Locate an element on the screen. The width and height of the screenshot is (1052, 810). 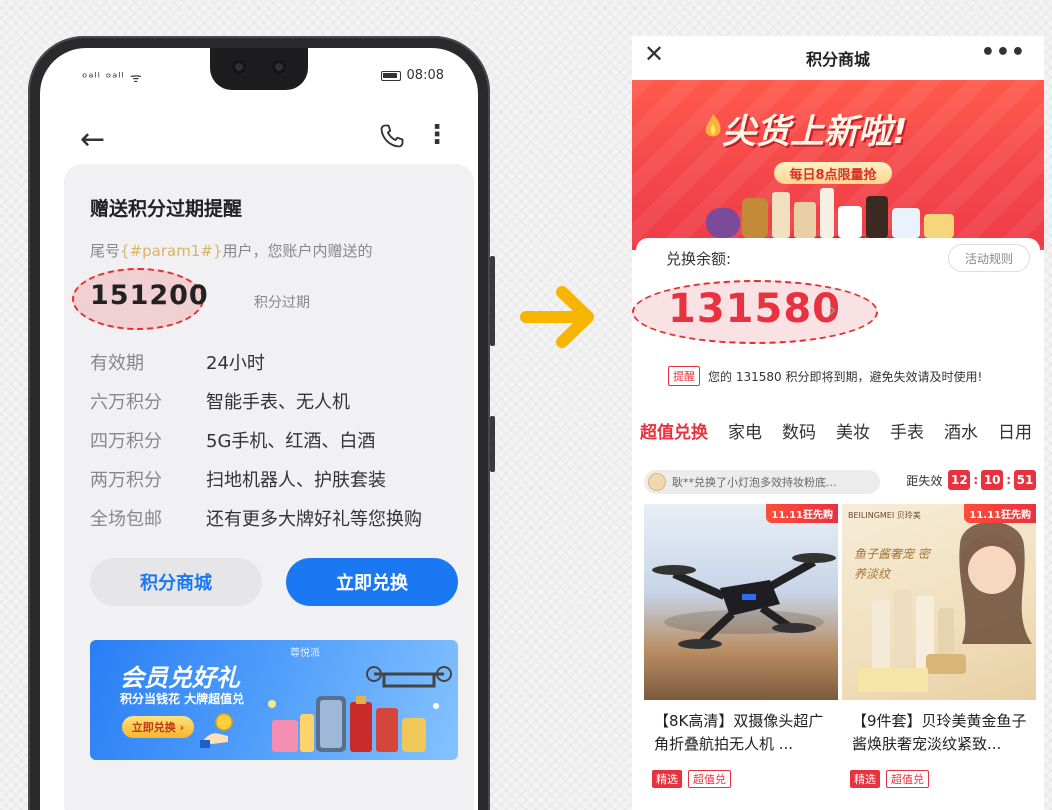
expiring-points: 151200 is located at coordinates (149, 295).